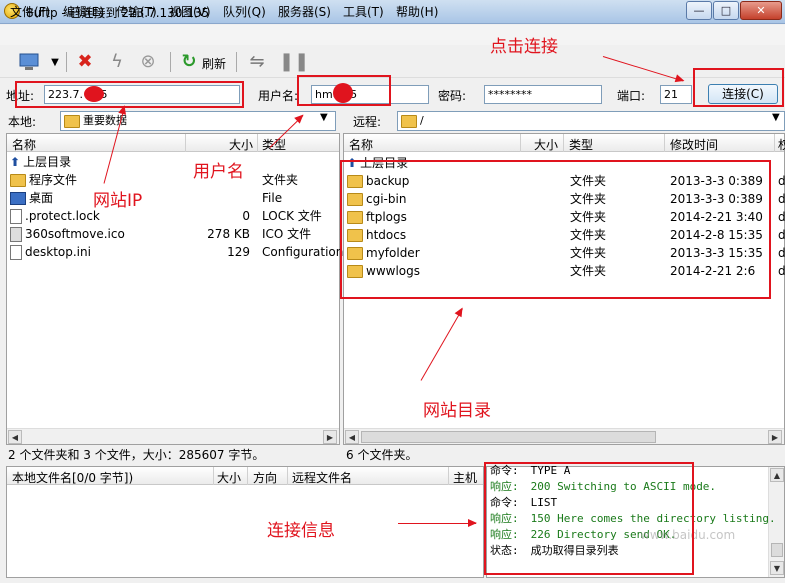  What do you see at coordinates (699, 10) in the screenshot?
I see `minimize-button: —` at bounding box center [699, 10].